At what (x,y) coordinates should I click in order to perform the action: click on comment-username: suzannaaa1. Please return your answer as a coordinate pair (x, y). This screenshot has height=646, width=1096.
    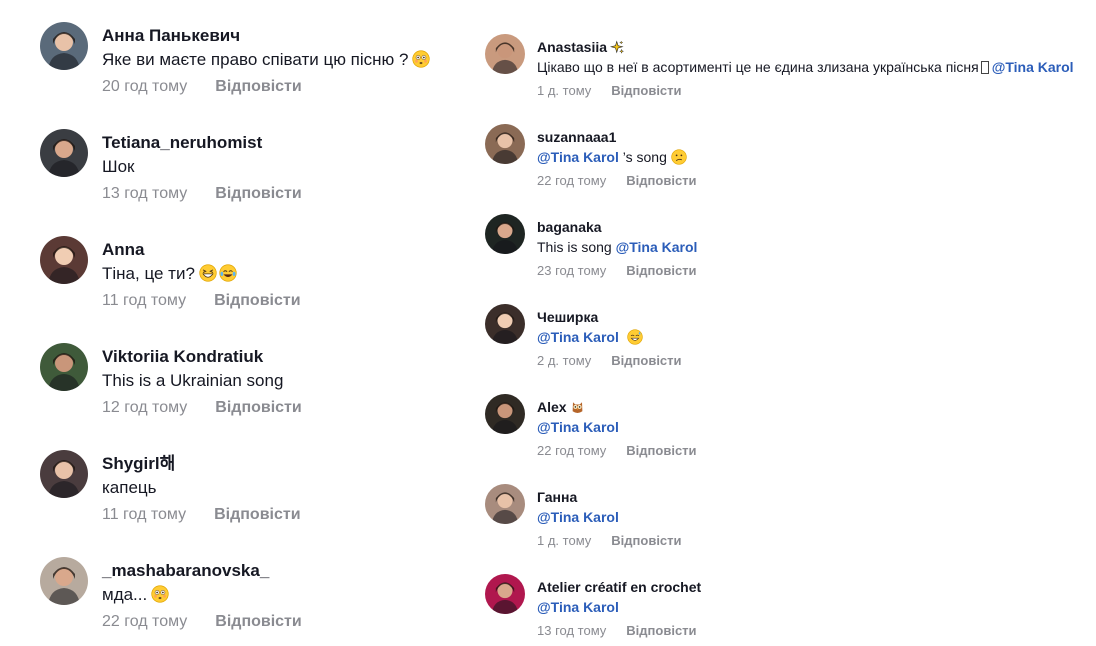
    Looking at the image, I should click on (576, 137).